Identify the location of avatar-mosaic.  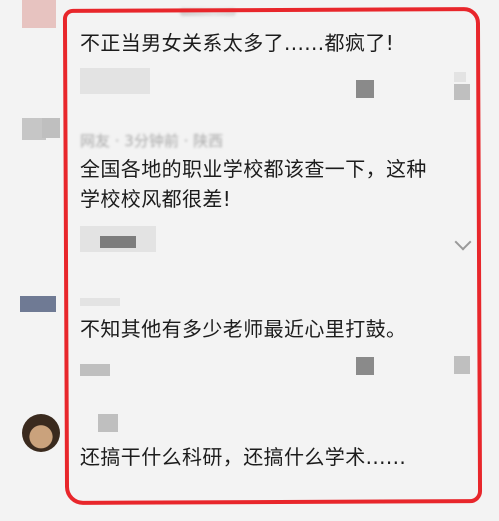
(51, 128).